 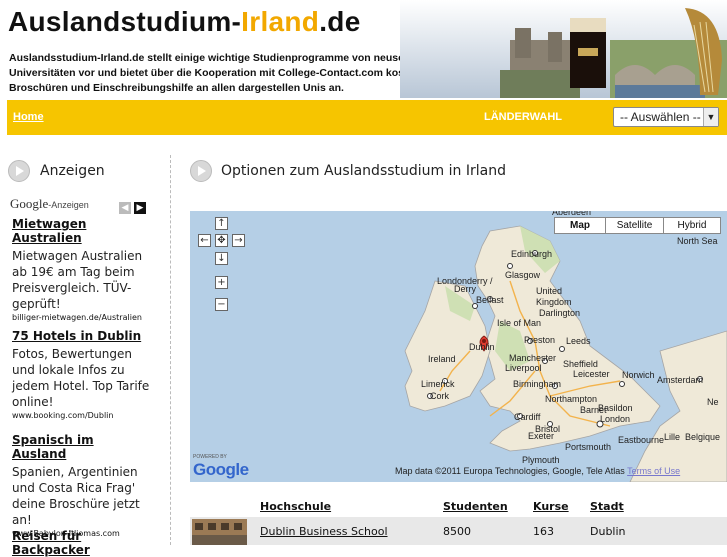 What do you see at coordinates (28, 117) in the screenshot?
I see `nav-home-link: Home` at bounding box center [28, 117].